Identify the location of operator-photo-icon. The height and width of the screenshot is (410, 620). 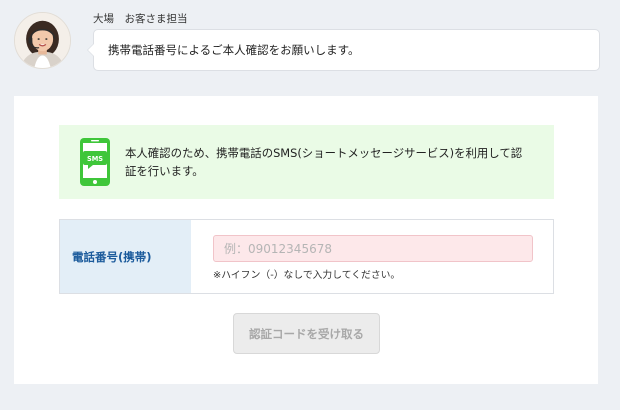
(42, 40).